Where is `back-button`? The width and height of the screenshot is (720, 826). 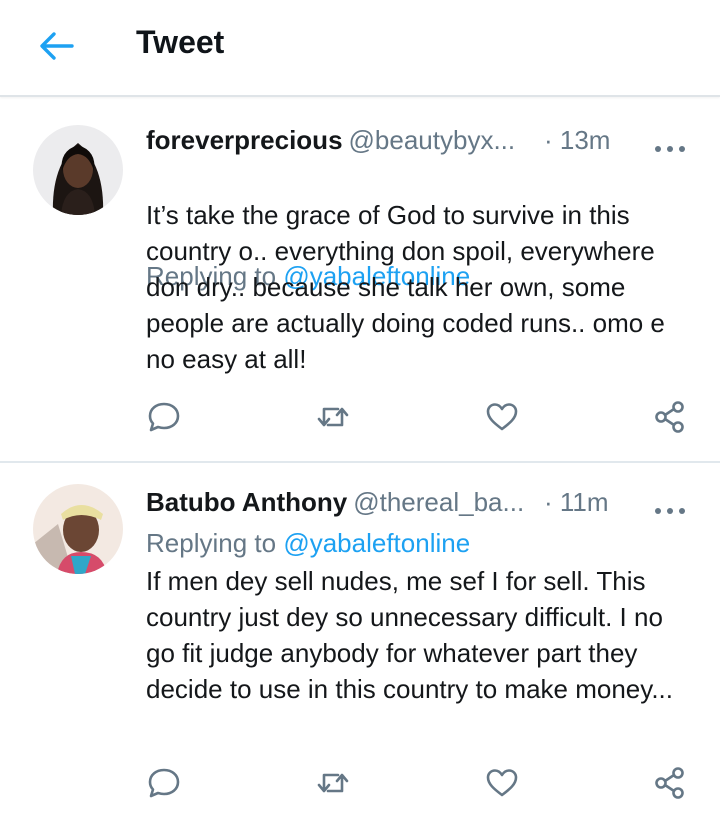
back-button is located at coordinates (56, 46).